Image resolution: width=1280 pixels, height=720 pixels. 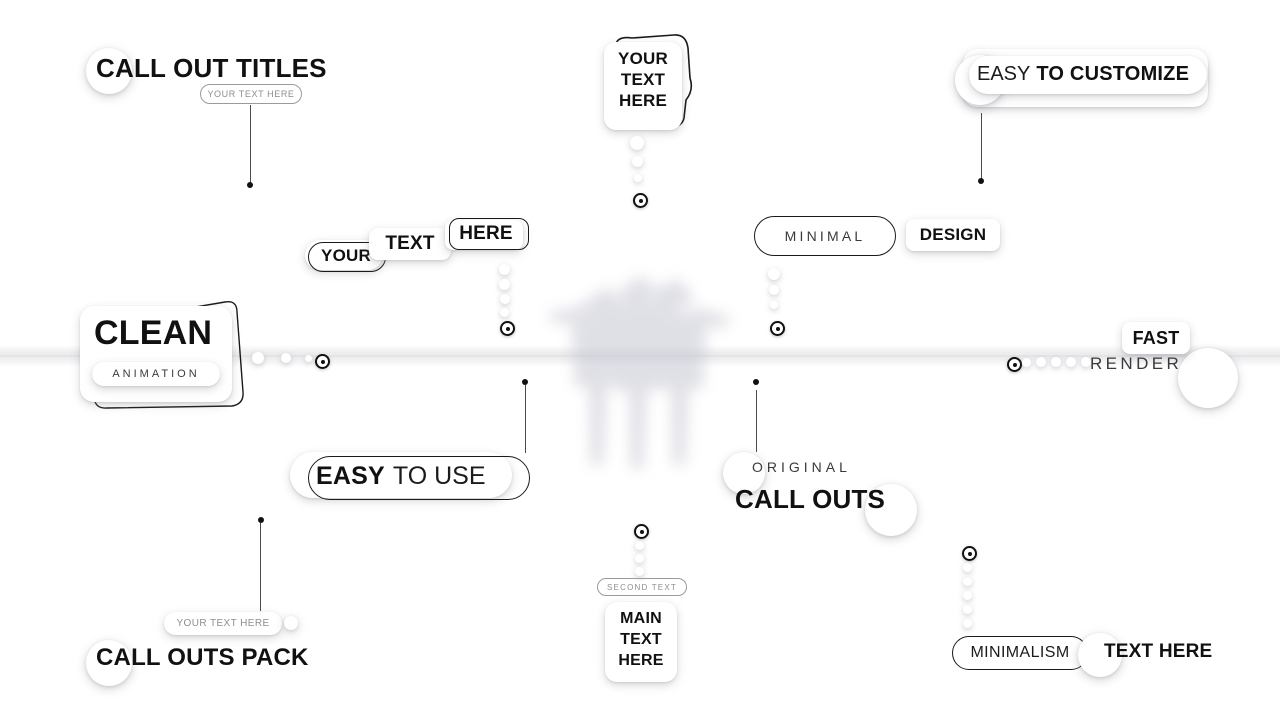 I want to click on render-label: RENDER, so click(x=1136, y=363).